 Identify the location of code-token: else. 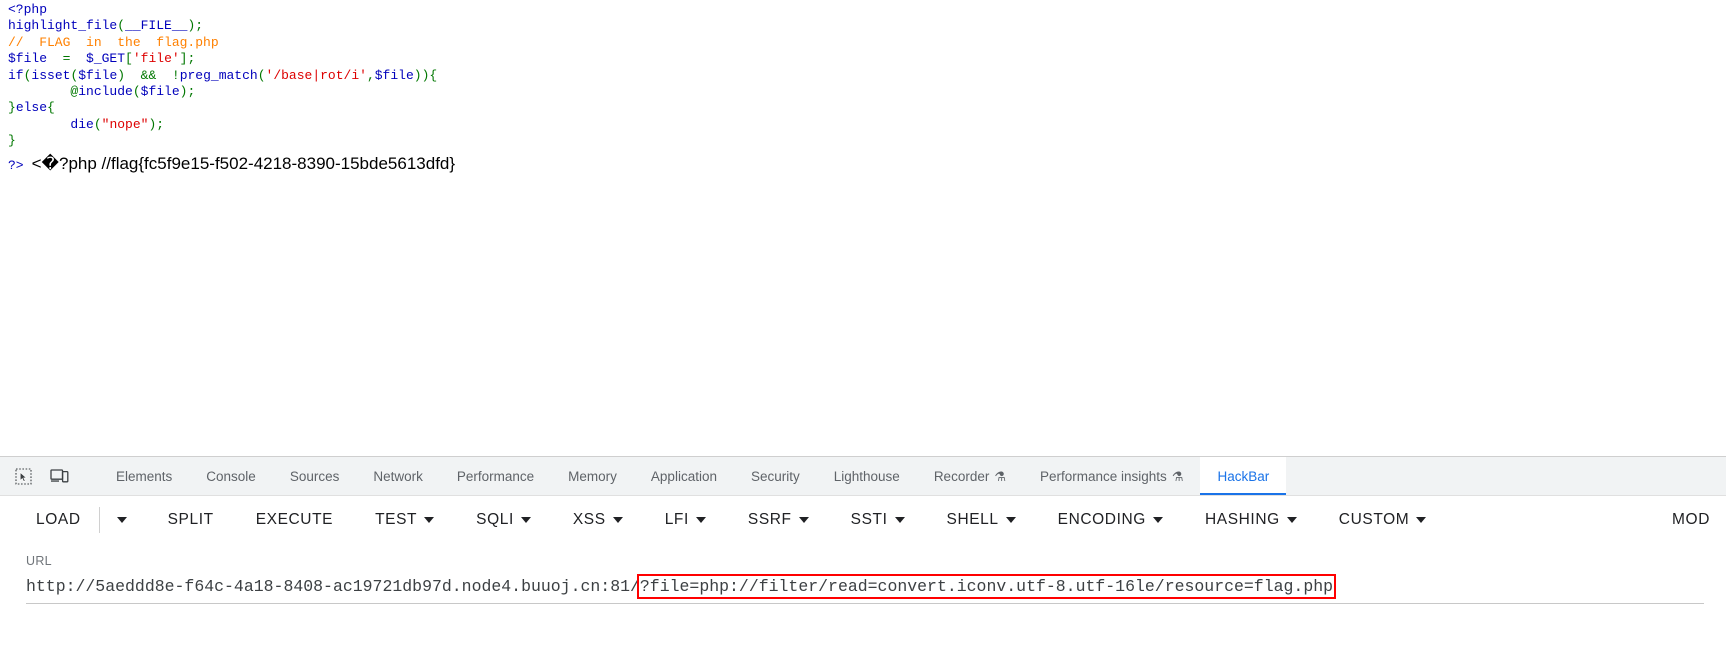
(31, 108).